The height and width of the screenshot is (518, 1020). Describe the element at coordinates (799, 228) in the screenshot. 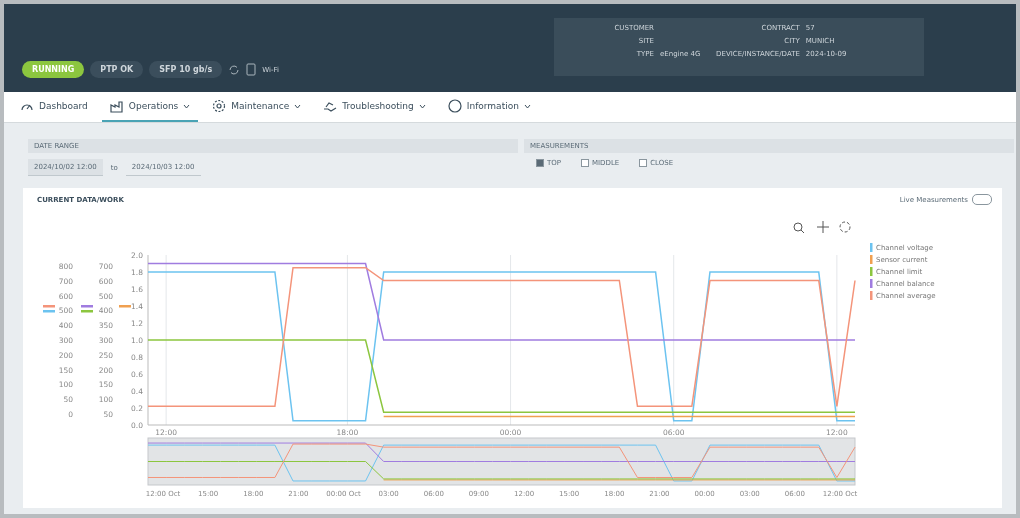

I see `zoom-icon` at that location.